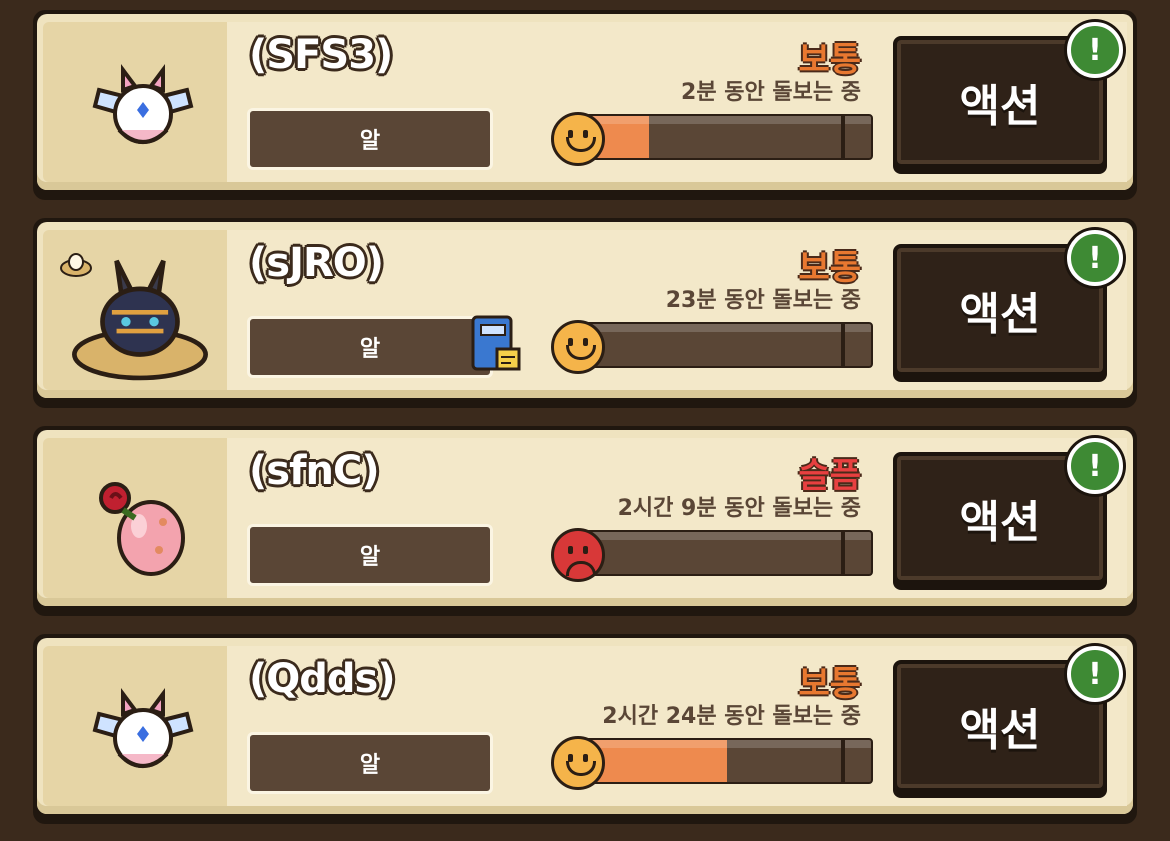 This screenshot has width=1170, height=841. Describe the element at coordinates (739, 508) in the screenshot. I see `care-duration: 2시간 9분 동안 돌보는 중` at that location.